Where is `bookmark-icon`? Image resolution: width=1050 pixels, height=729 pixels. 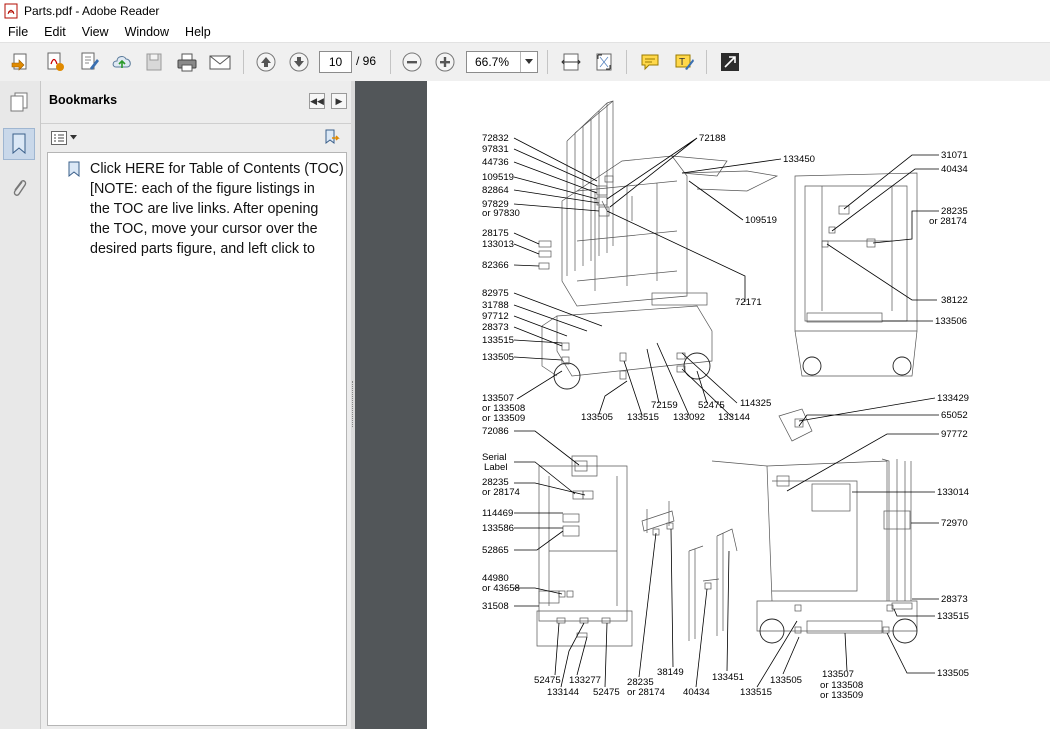 bookmark-icon is located at coordinates (74, 169).